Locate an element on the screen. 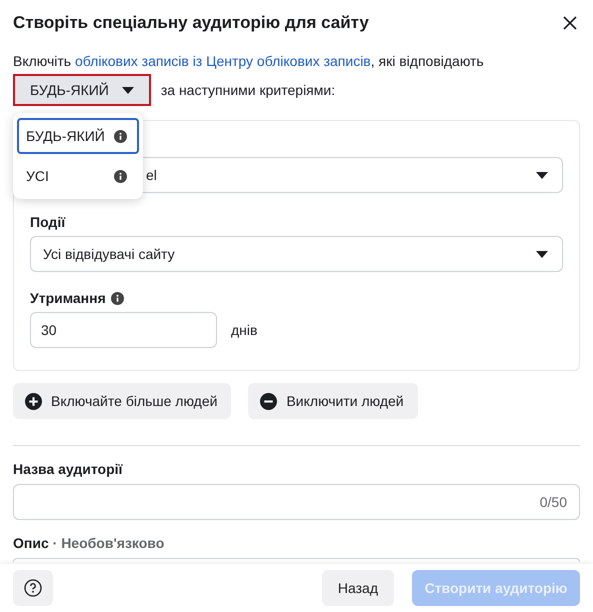 The width and height of the screenshot is (593, 612). retention-field: 30 is located at coordinates (123, 330).